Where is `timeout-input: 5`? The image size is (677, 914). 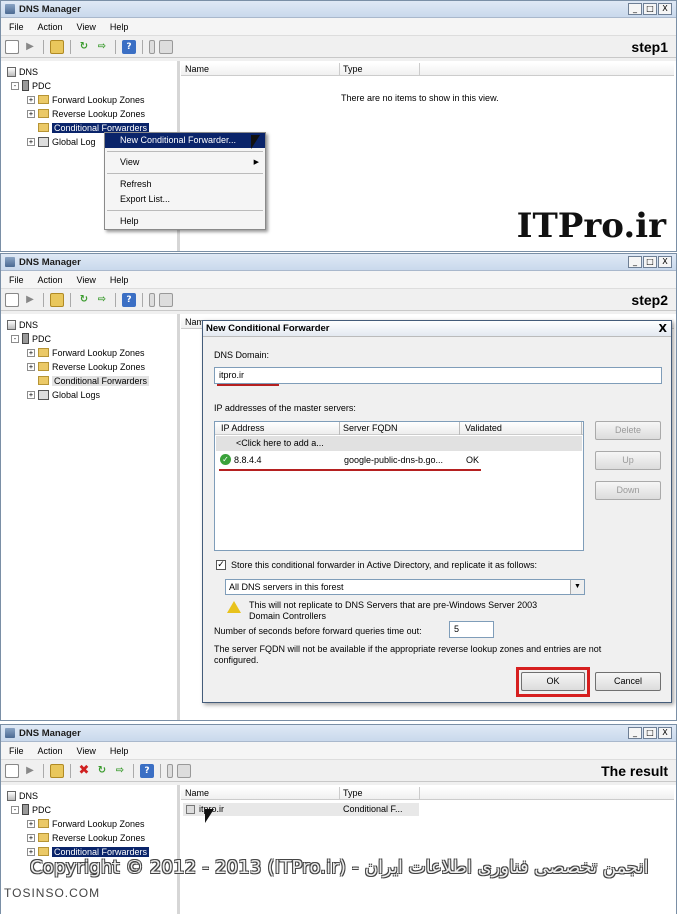
timeout-input: 5 is located at coordinates (471, 629).